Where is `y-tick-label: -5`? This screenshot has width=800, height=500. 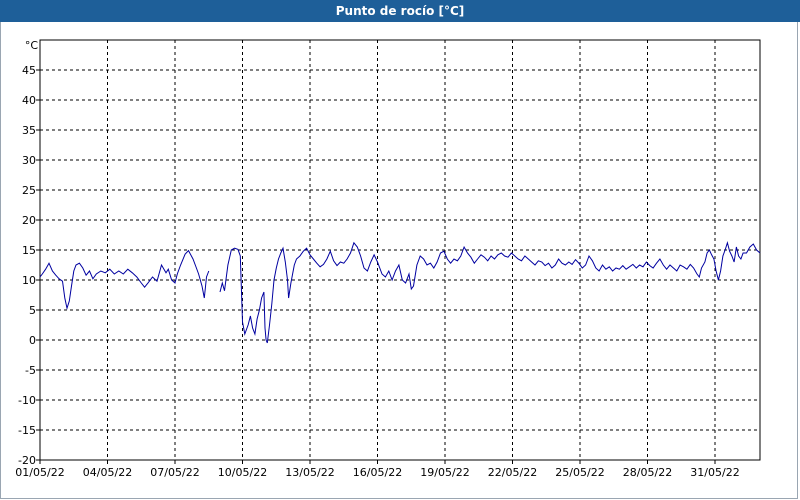
y-tick-label: -5 is located at coordinates (30, 370).